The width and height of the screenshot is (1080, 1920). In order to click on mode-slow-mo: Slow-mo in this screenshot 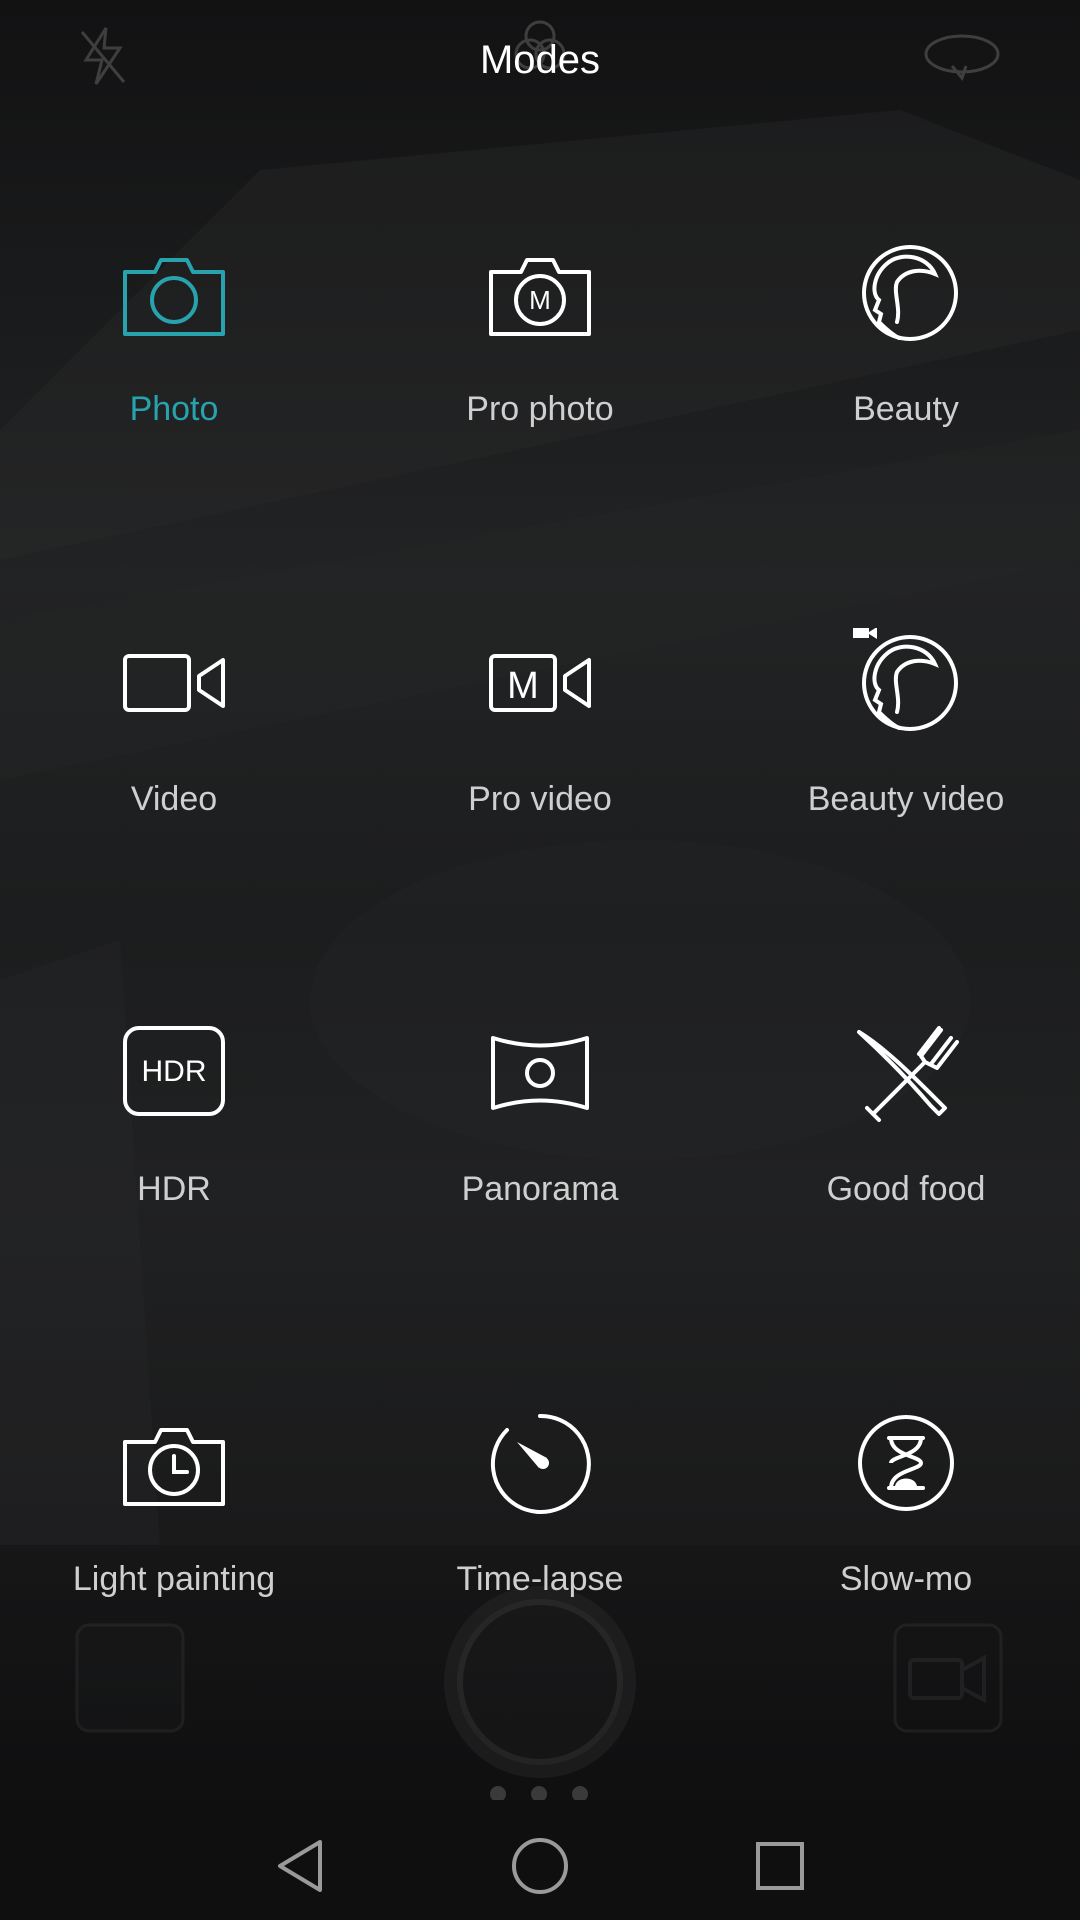, I will do `click(903, 1538)`.